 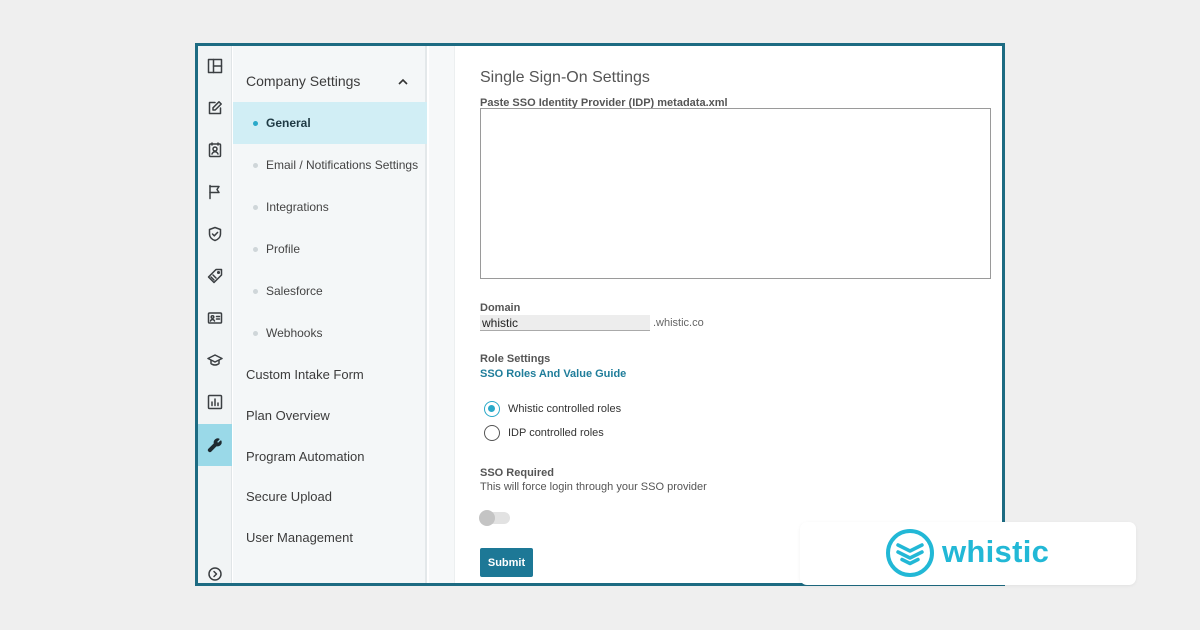 I want to click on chevron-up-icon, so click(x=403, y=81).